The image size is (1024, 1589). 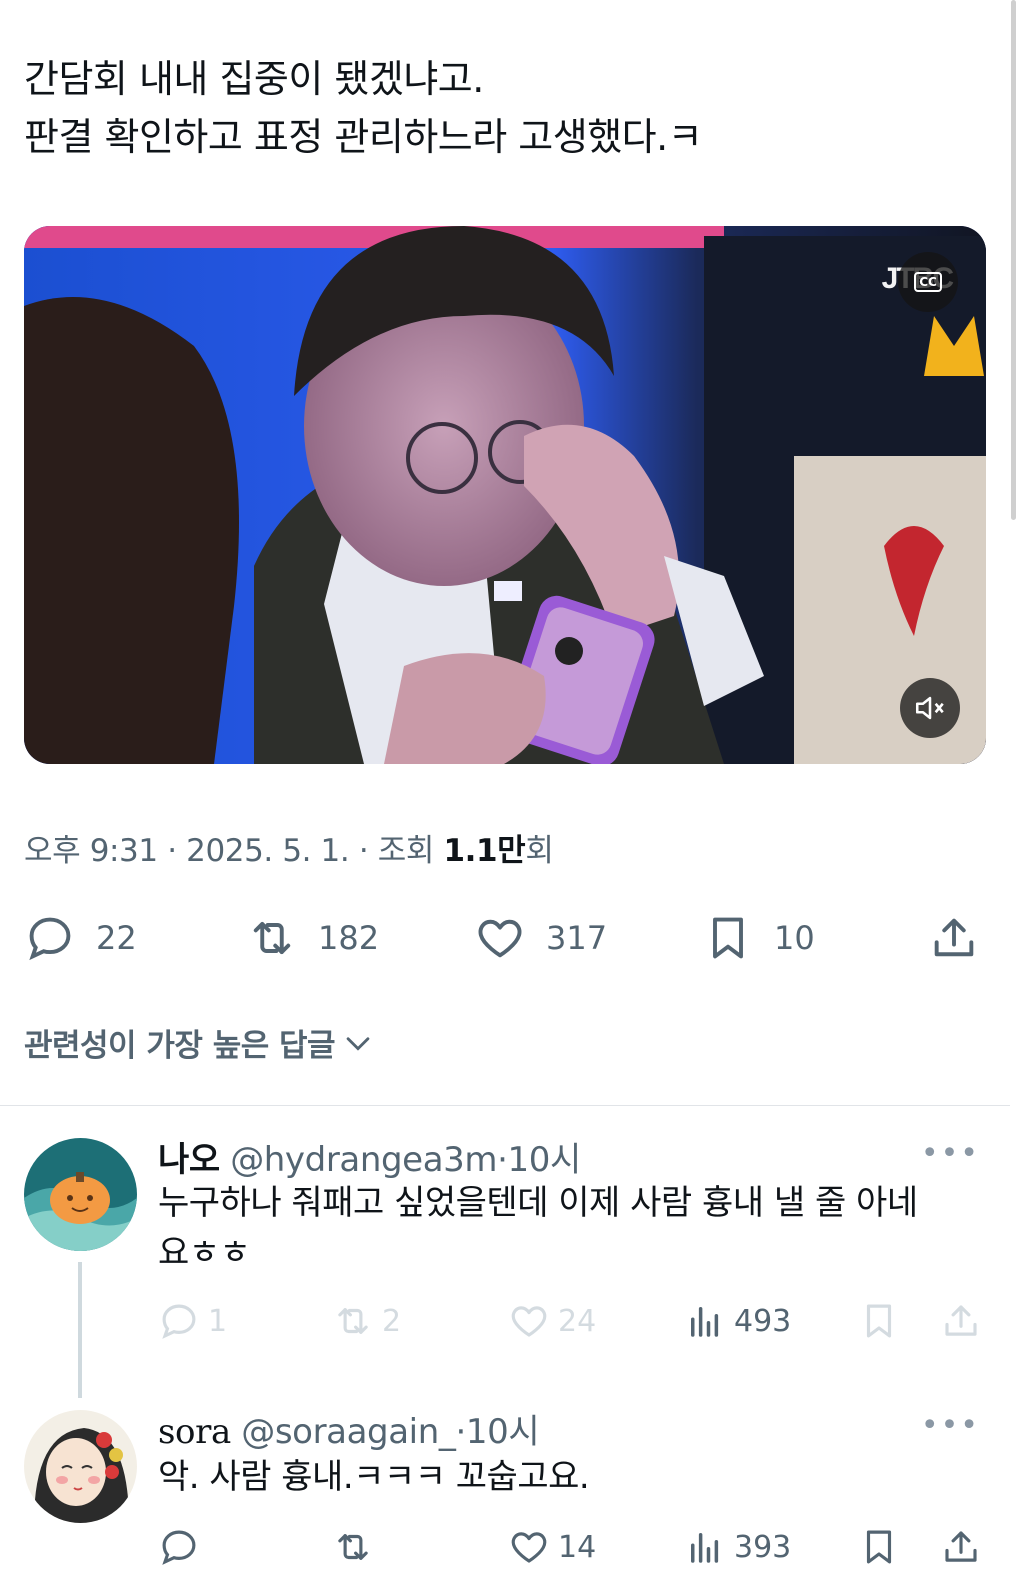 I want to click on bookmark-button: 10, so click(x=758, y=938).